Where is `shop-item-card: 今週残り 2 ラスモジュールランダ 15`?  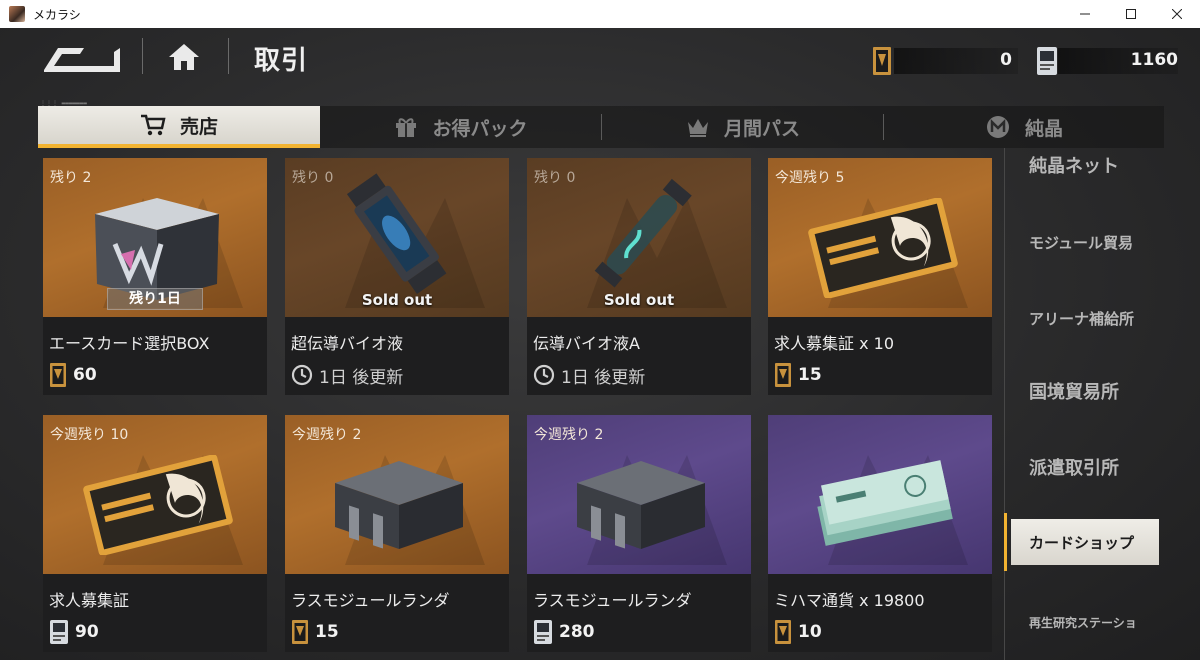
shop-item-card: 今週残り 2 ラスモジュールランダ 15 is located at coordinates (397, 533).